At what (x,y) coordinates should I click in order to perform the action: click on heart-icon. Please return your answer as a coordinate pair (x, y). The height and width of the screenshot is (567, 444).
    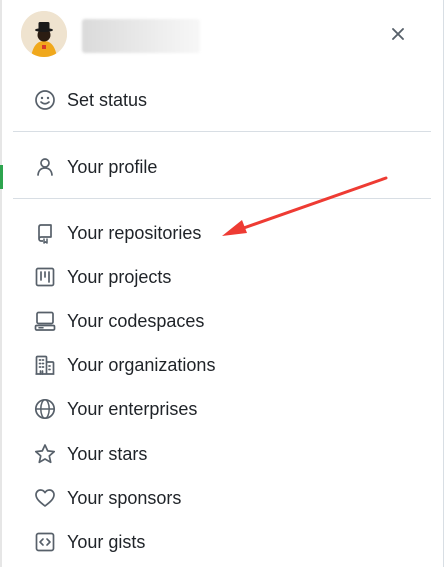
    Looking at the image, I should click on (45, 498).